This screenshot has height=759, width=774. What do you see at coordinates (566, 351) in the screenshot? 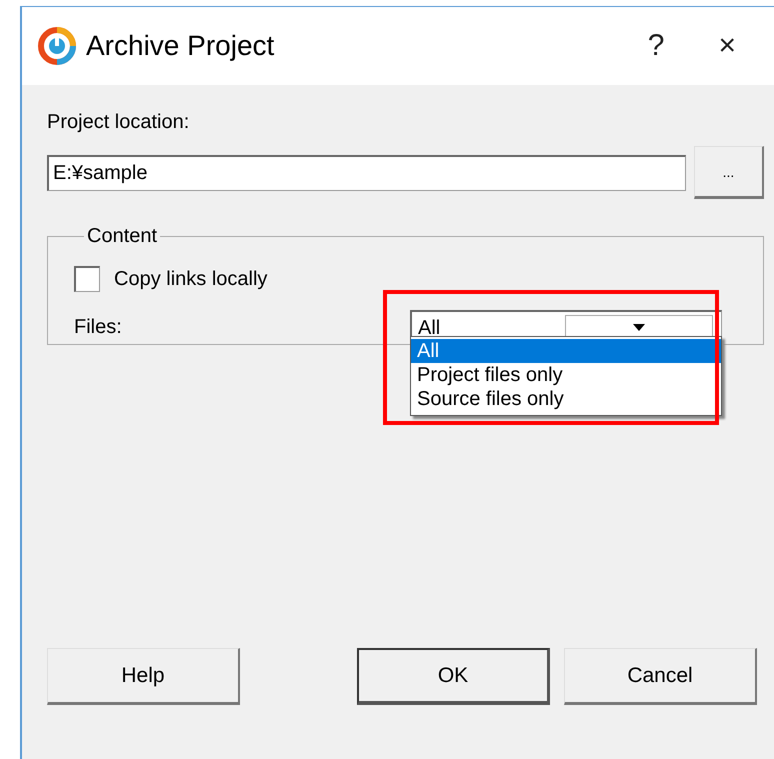
I see `dropdown-option: All` at bounding box center [566, 351].